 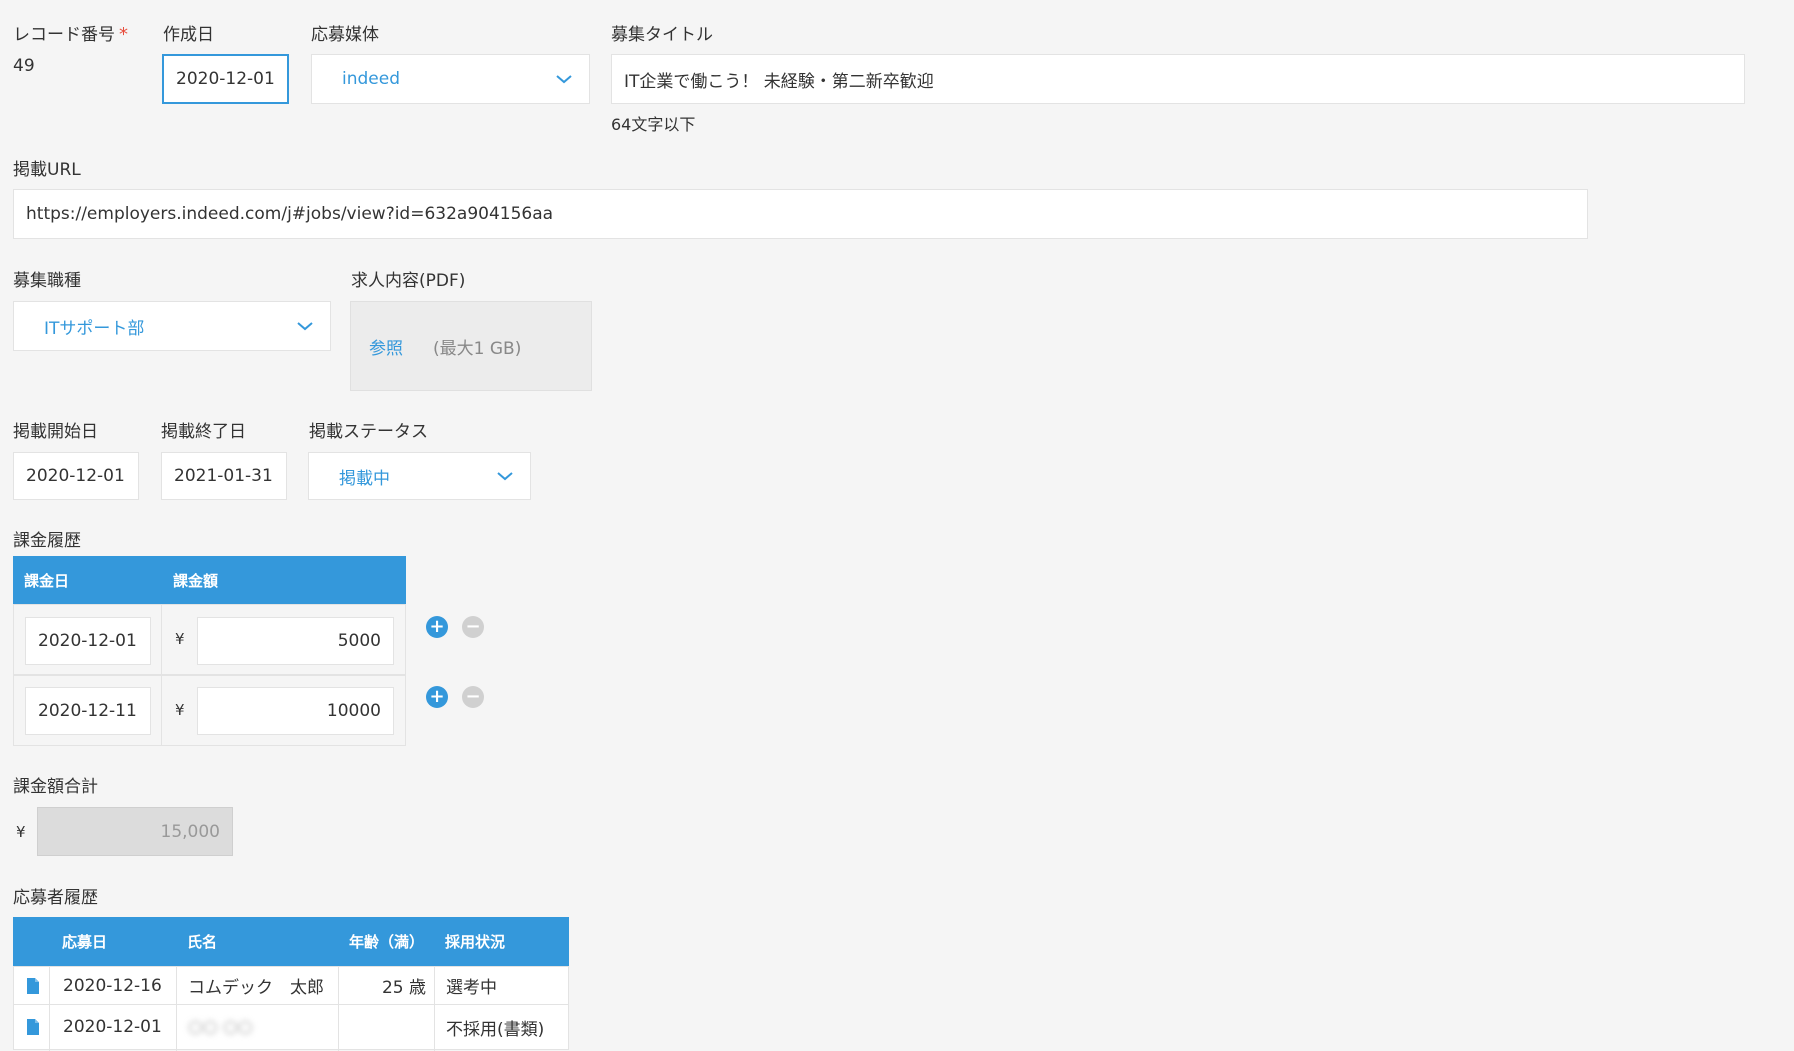 I want to click on applicant-name-blurred: ○○ ○○, so click(x=220, y=1027).